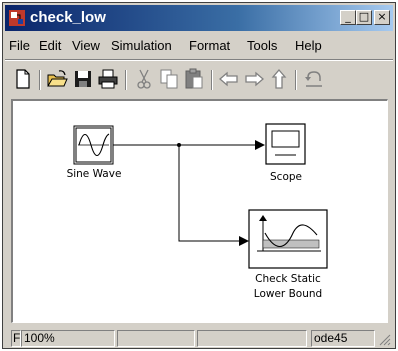  Describe the element at coordinates (94, 174) in the screenshot. I see `sine-wave-label: Sine Wave` at that location.